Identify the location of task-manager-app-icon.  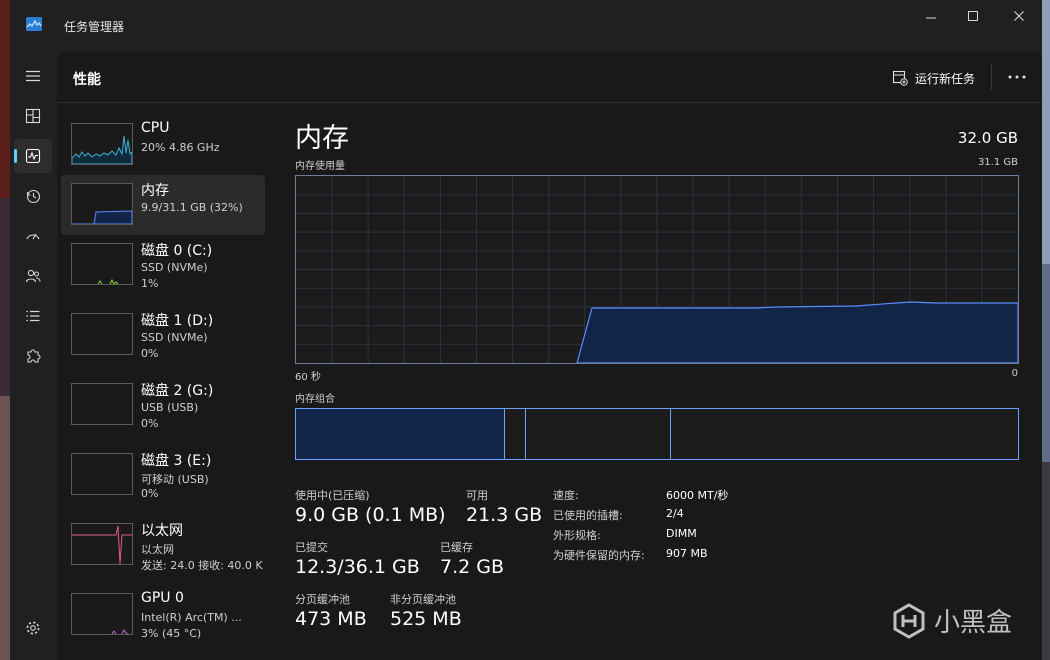
(34, 24).